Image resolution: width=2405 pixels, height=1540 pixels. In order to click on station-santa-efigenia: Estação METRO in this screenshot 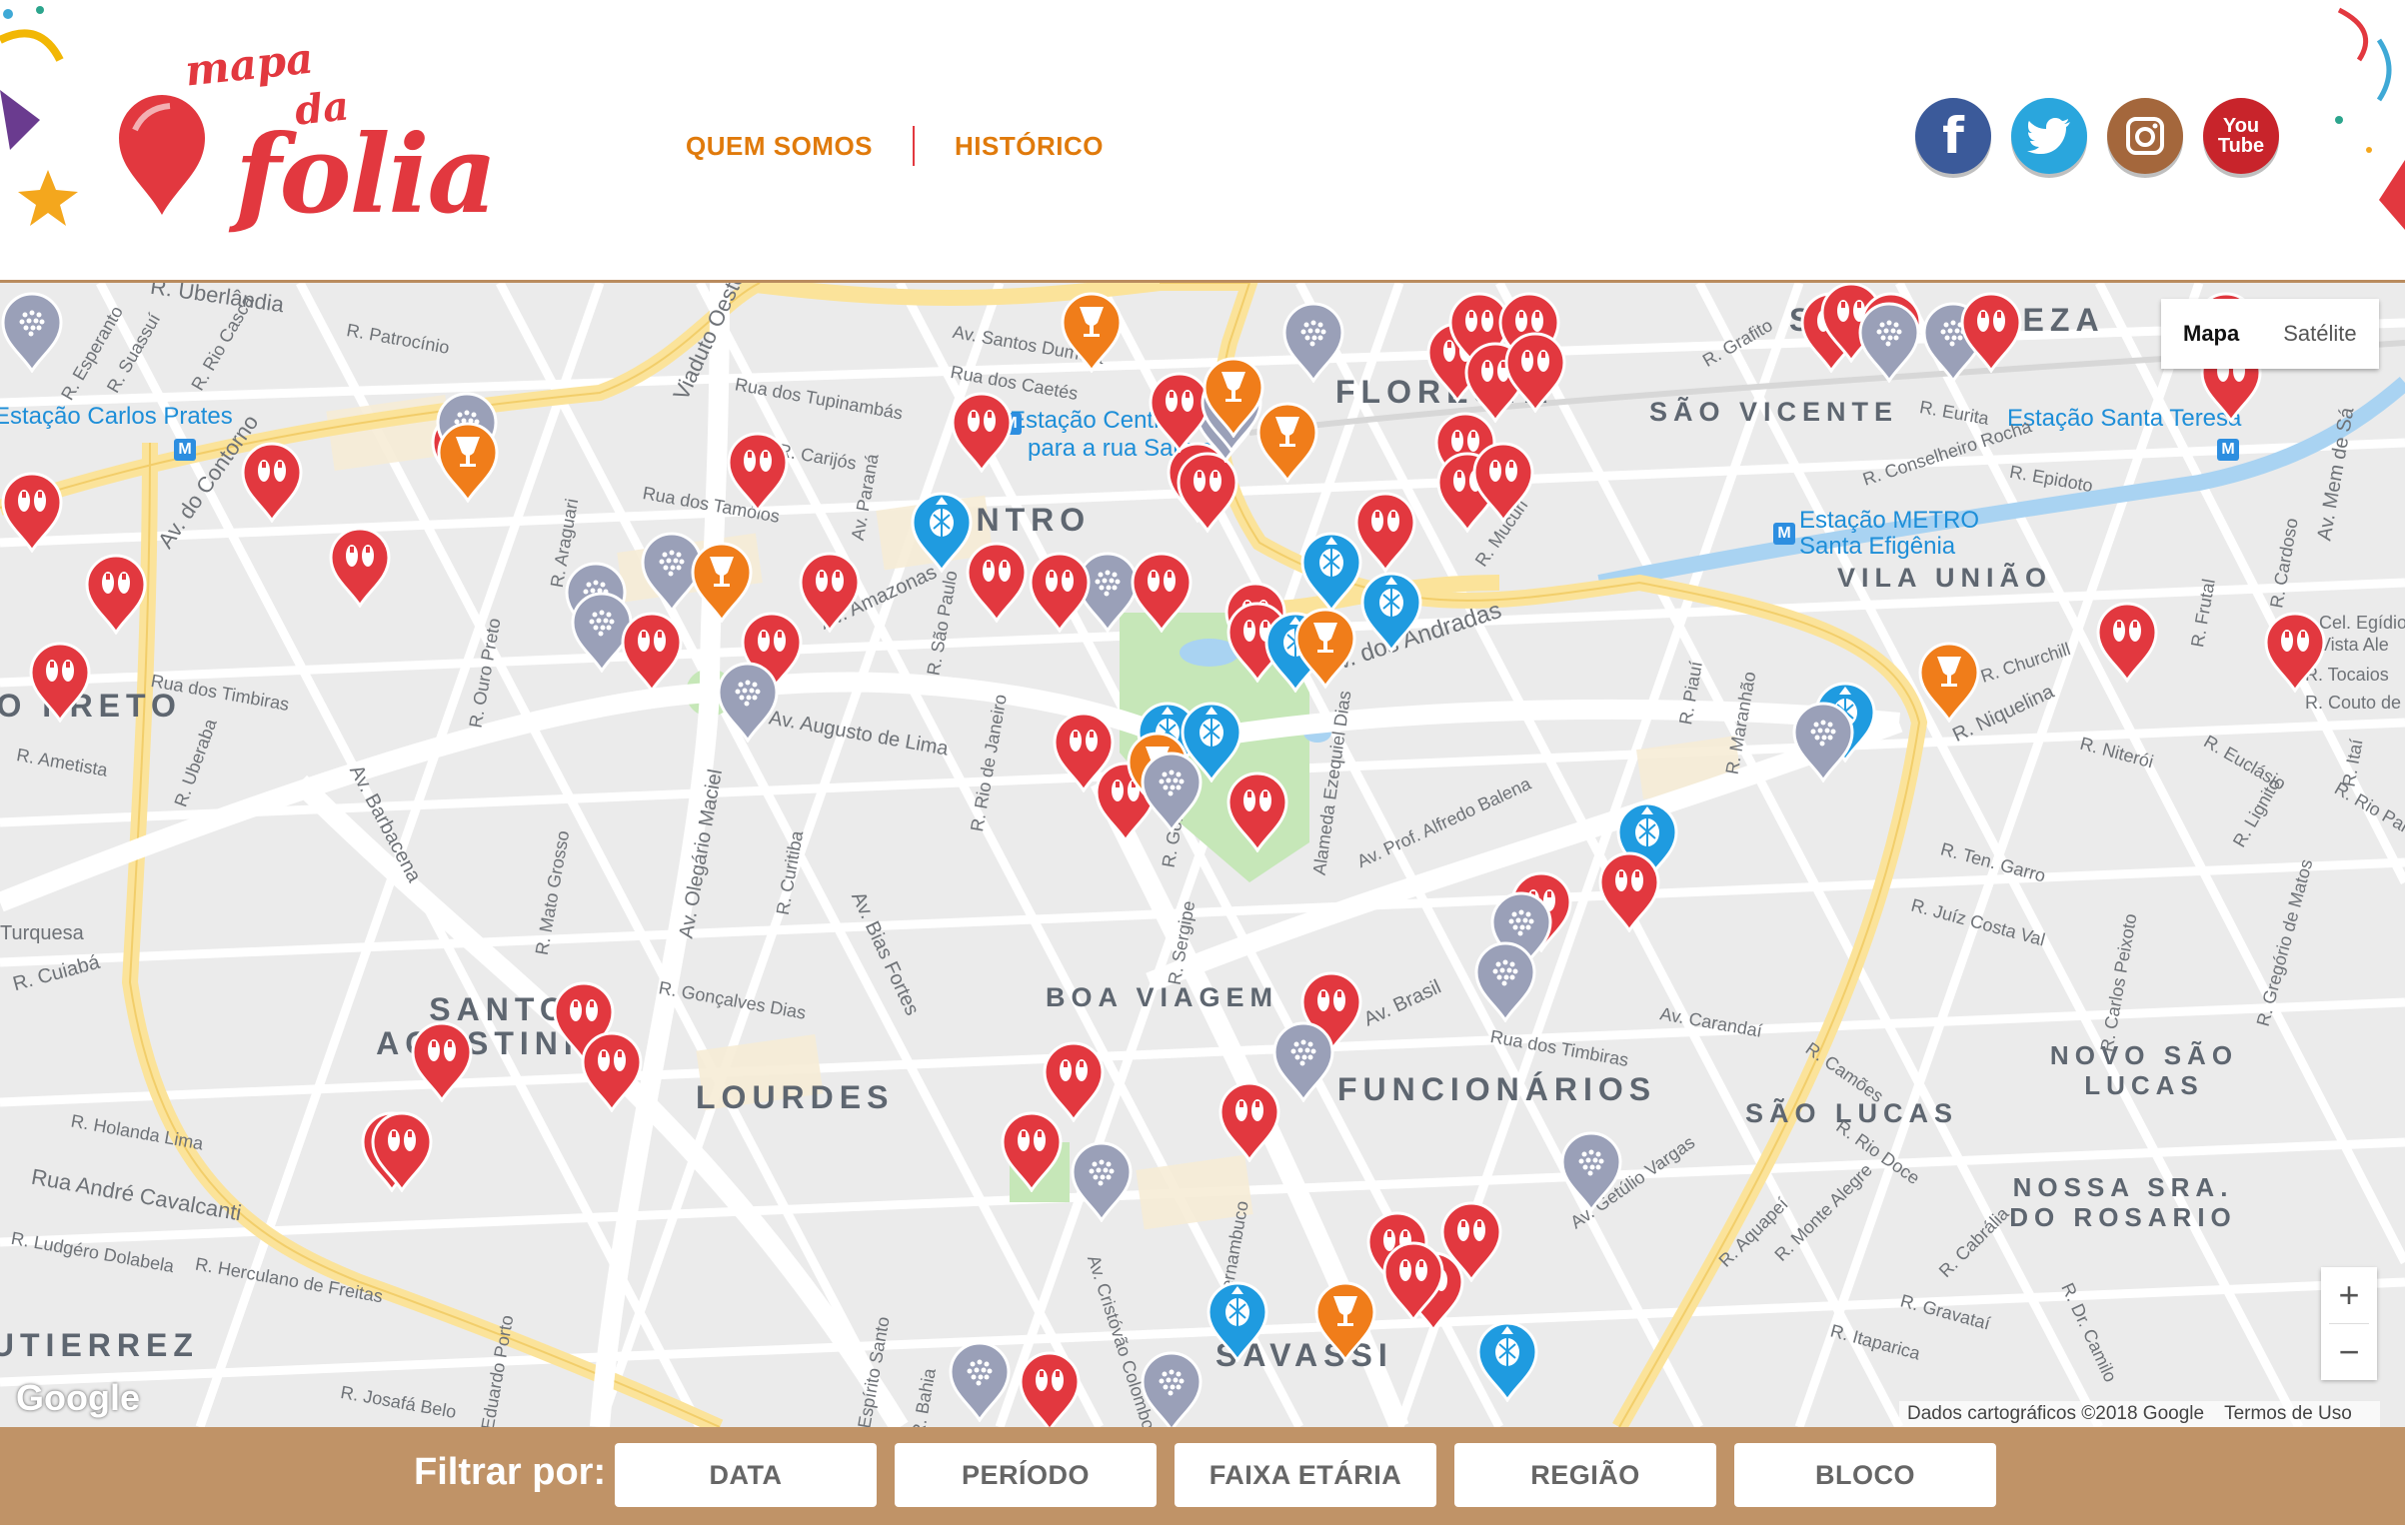, I will do `click(1889, 521)`.